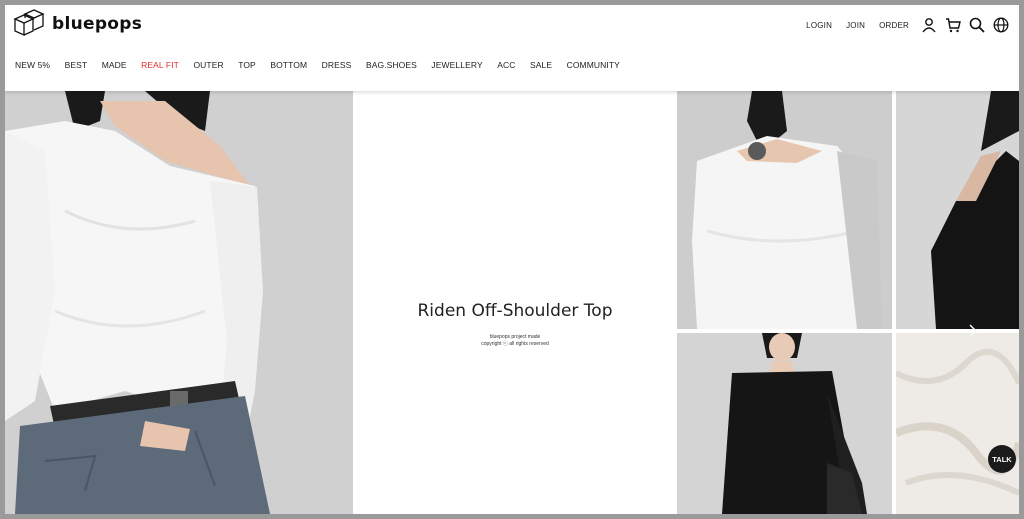 The image size is (1024, 519). What do you see at coordinates (977, 25) in the screenshot?
I see `search-icon` at bounding box center [977, 25].